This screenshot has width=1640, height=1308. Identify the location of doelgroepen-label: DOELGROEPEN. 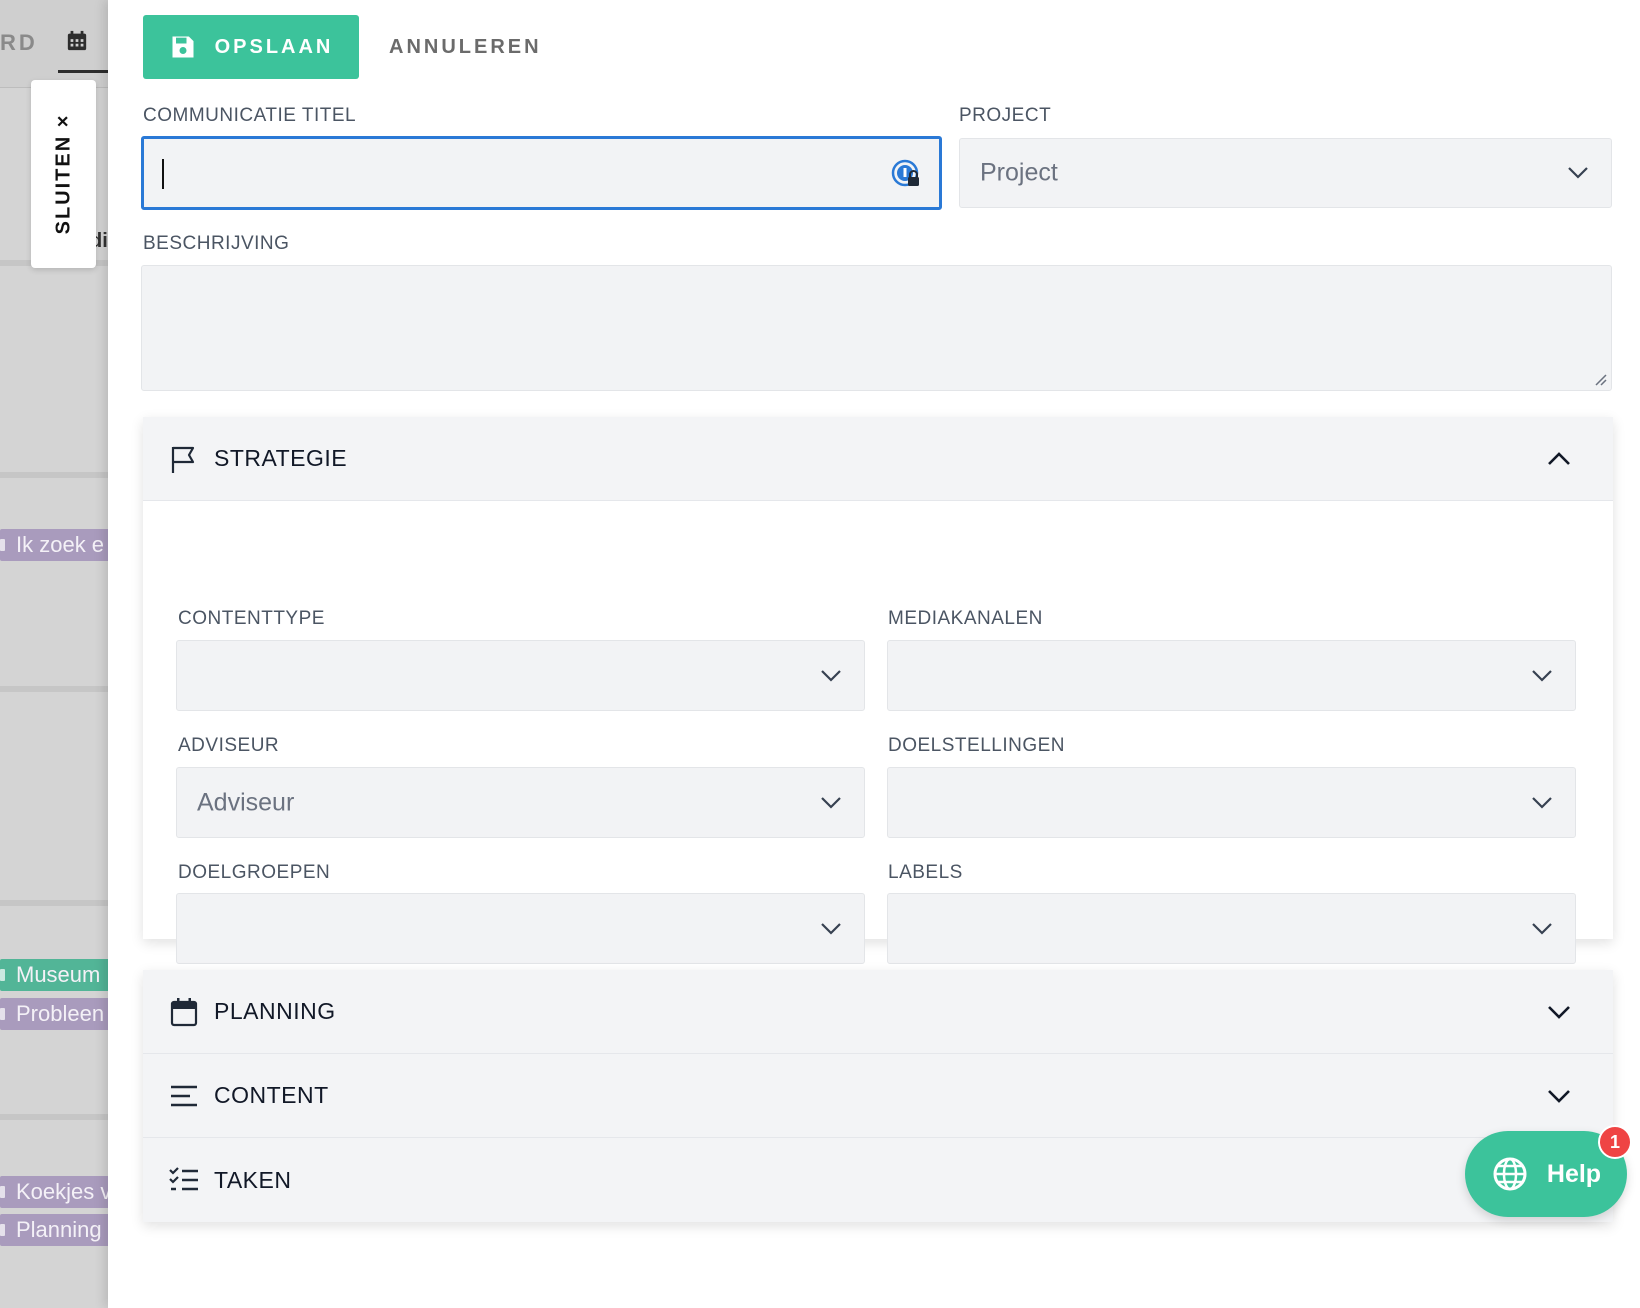
(254, 872).